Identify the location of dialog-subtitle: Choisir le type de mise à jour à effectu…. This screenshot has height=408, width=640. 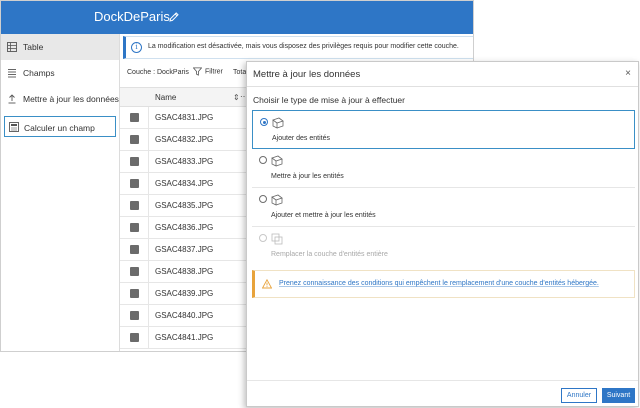
(329, 100).